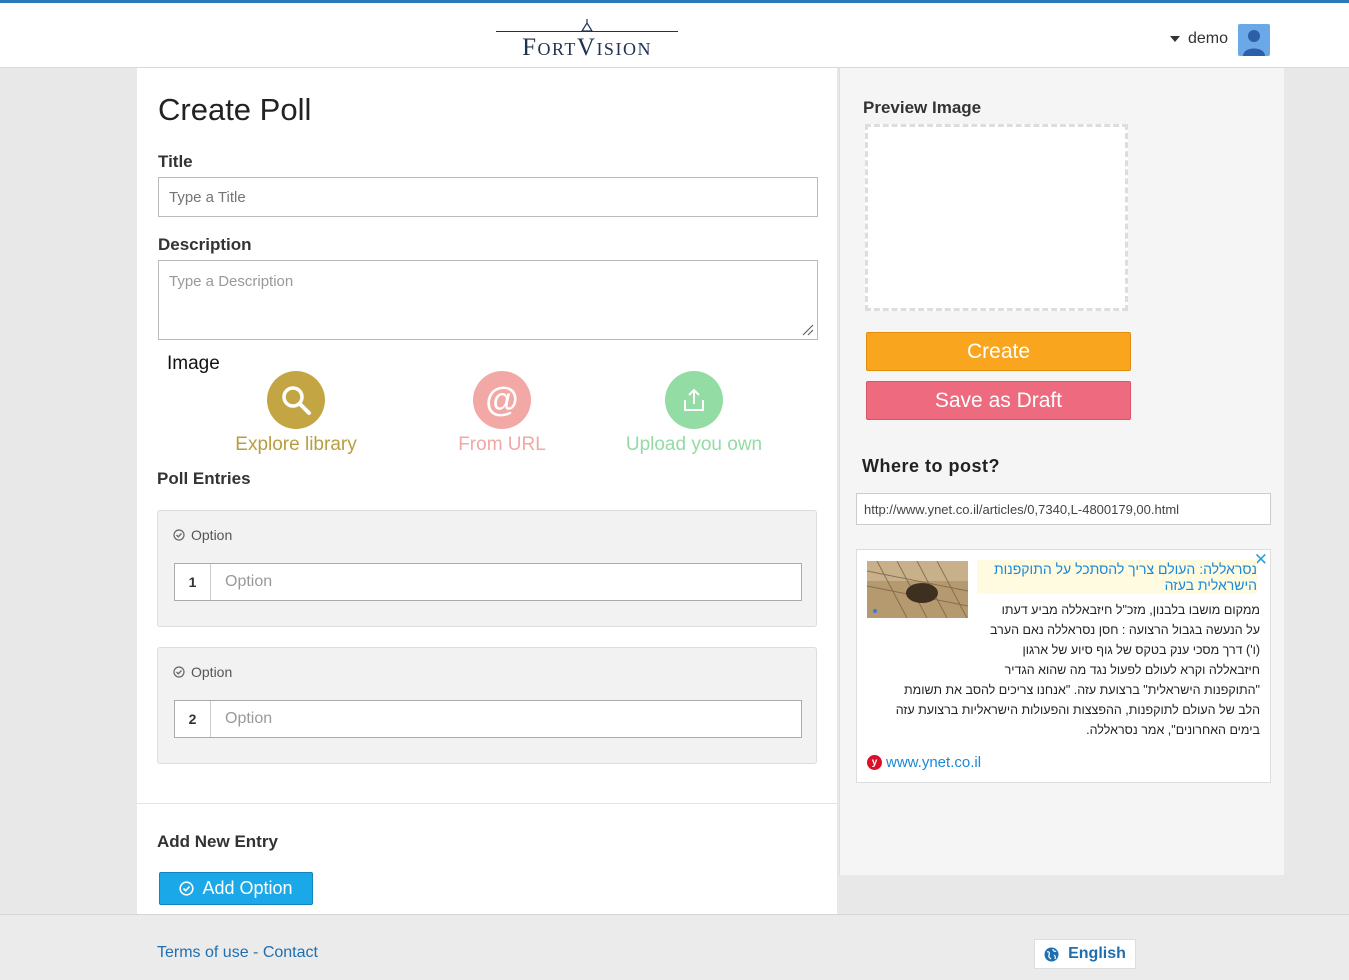  What do you see at coordinates (1207, 38) in the screenshot?
I see `user-name: demo` at bounding box center [1207, 38].